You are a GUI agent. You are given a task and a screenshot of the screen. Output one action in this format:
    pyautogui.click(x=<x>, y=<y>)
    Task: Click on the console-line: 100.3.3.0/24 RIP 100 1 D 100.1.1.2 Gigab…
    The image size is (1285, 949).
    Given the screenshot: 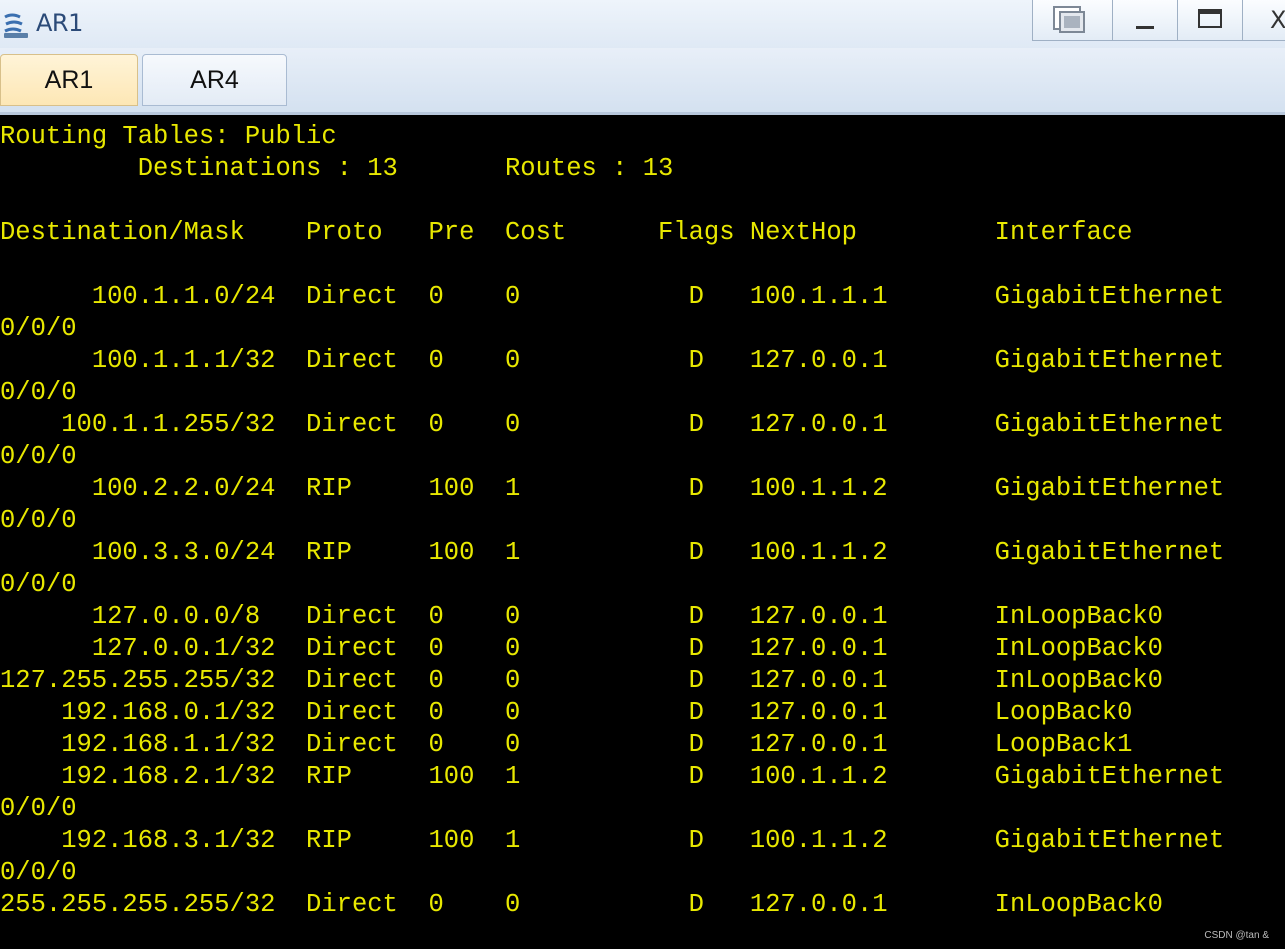 What is the action you would take?
    pyautogui.click(x=612, y=552)
    